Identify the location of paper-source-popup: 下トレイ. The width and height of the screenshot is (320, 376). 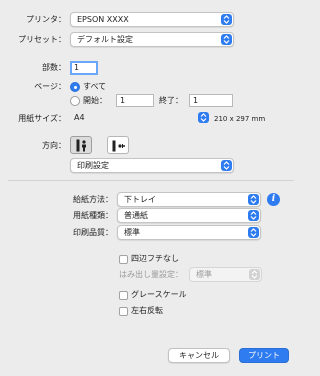
(189, 199).